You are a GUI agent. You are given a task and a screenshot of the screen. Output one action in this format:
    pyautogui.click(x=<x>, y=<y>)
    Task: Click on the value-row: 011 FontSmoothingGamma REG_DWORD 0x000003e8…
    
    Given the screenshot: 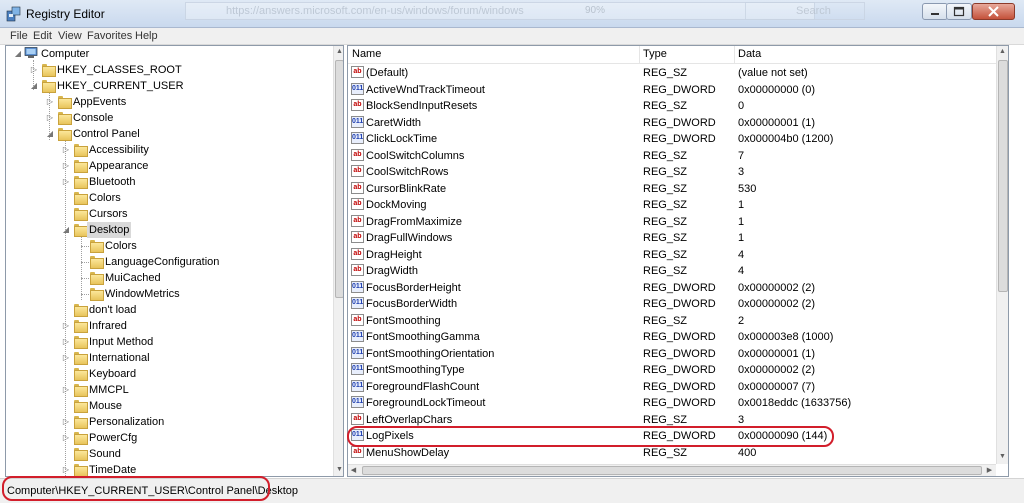 What is the action you would take?
    pyautogui.click(x=670, y=337)
    